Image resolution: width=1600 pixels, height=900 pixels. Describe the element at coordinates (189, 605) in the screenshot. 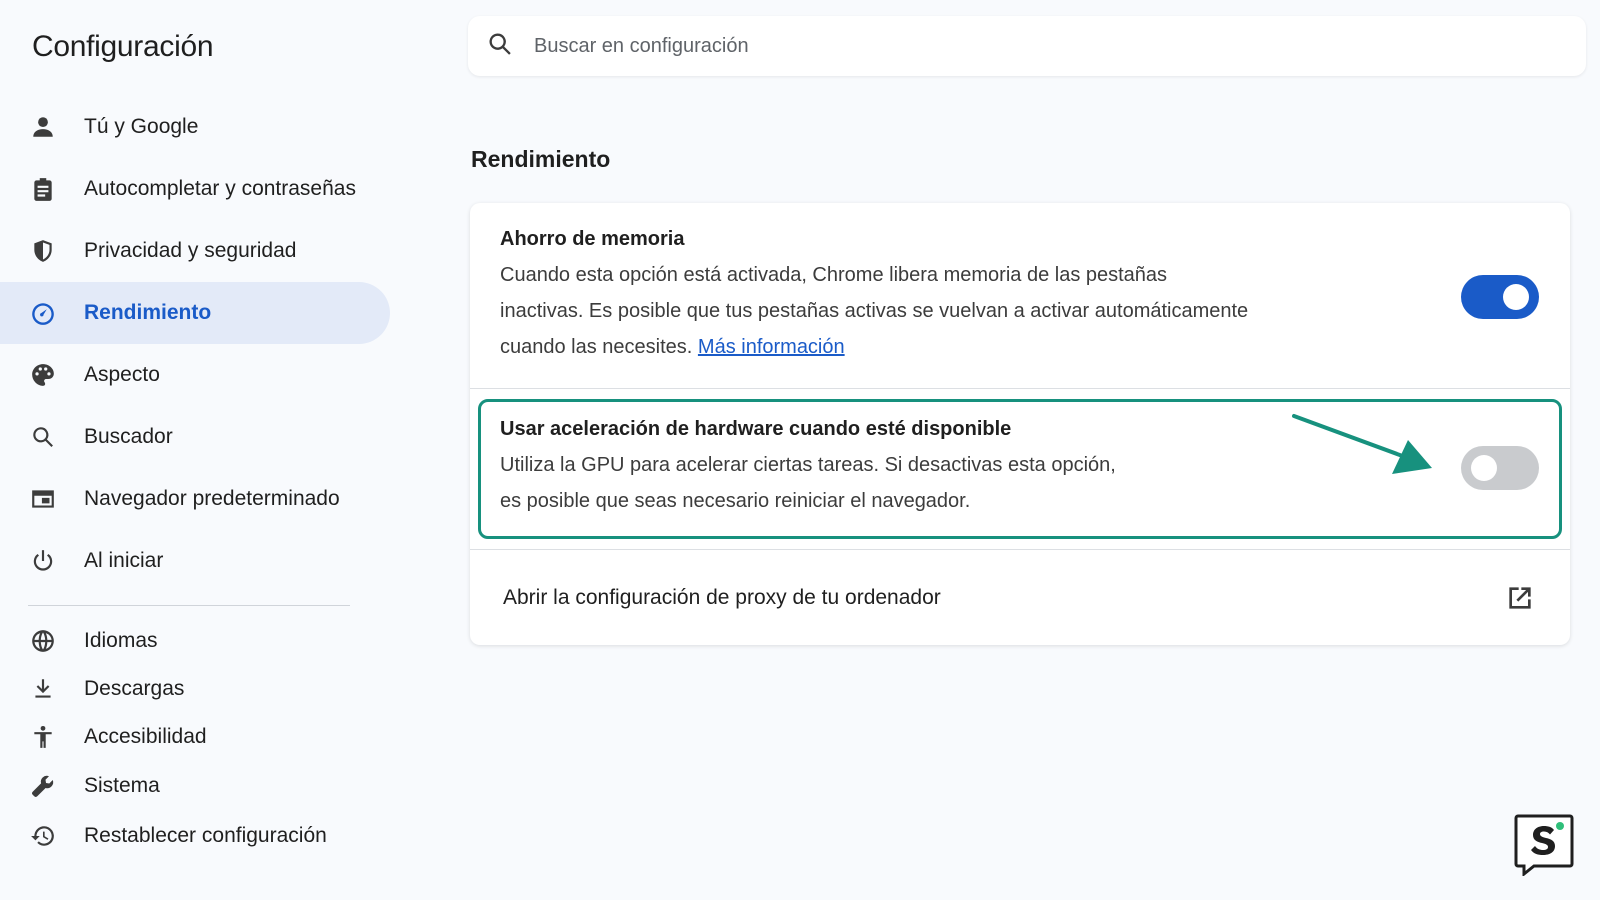

I see `sidebar-divider` at that location.